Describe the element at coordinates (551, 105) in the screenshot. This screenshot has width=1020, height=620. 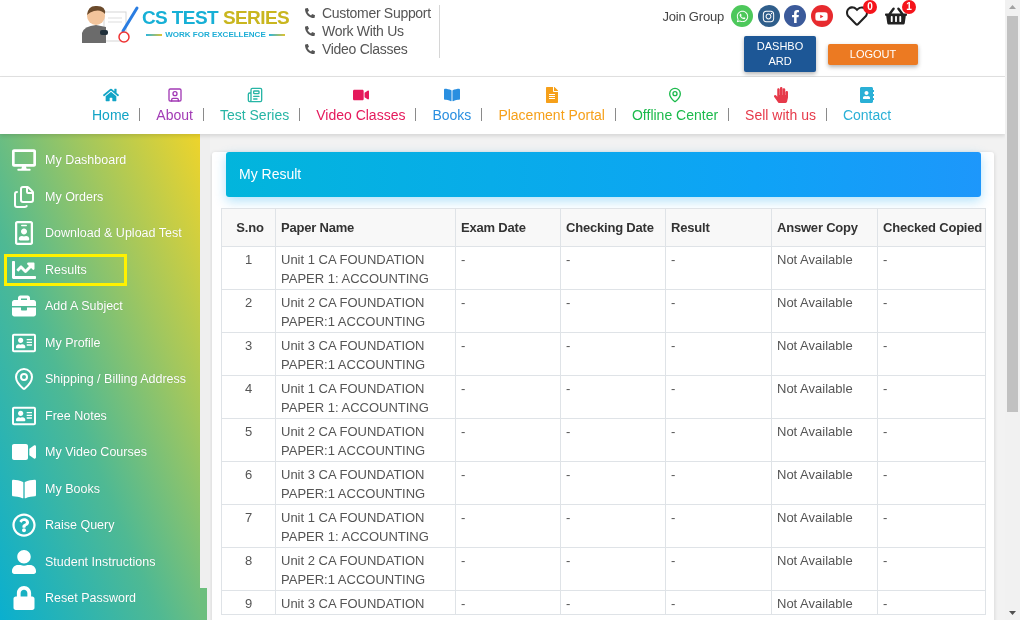
I see `nav-link: Placement Portal` at that location.